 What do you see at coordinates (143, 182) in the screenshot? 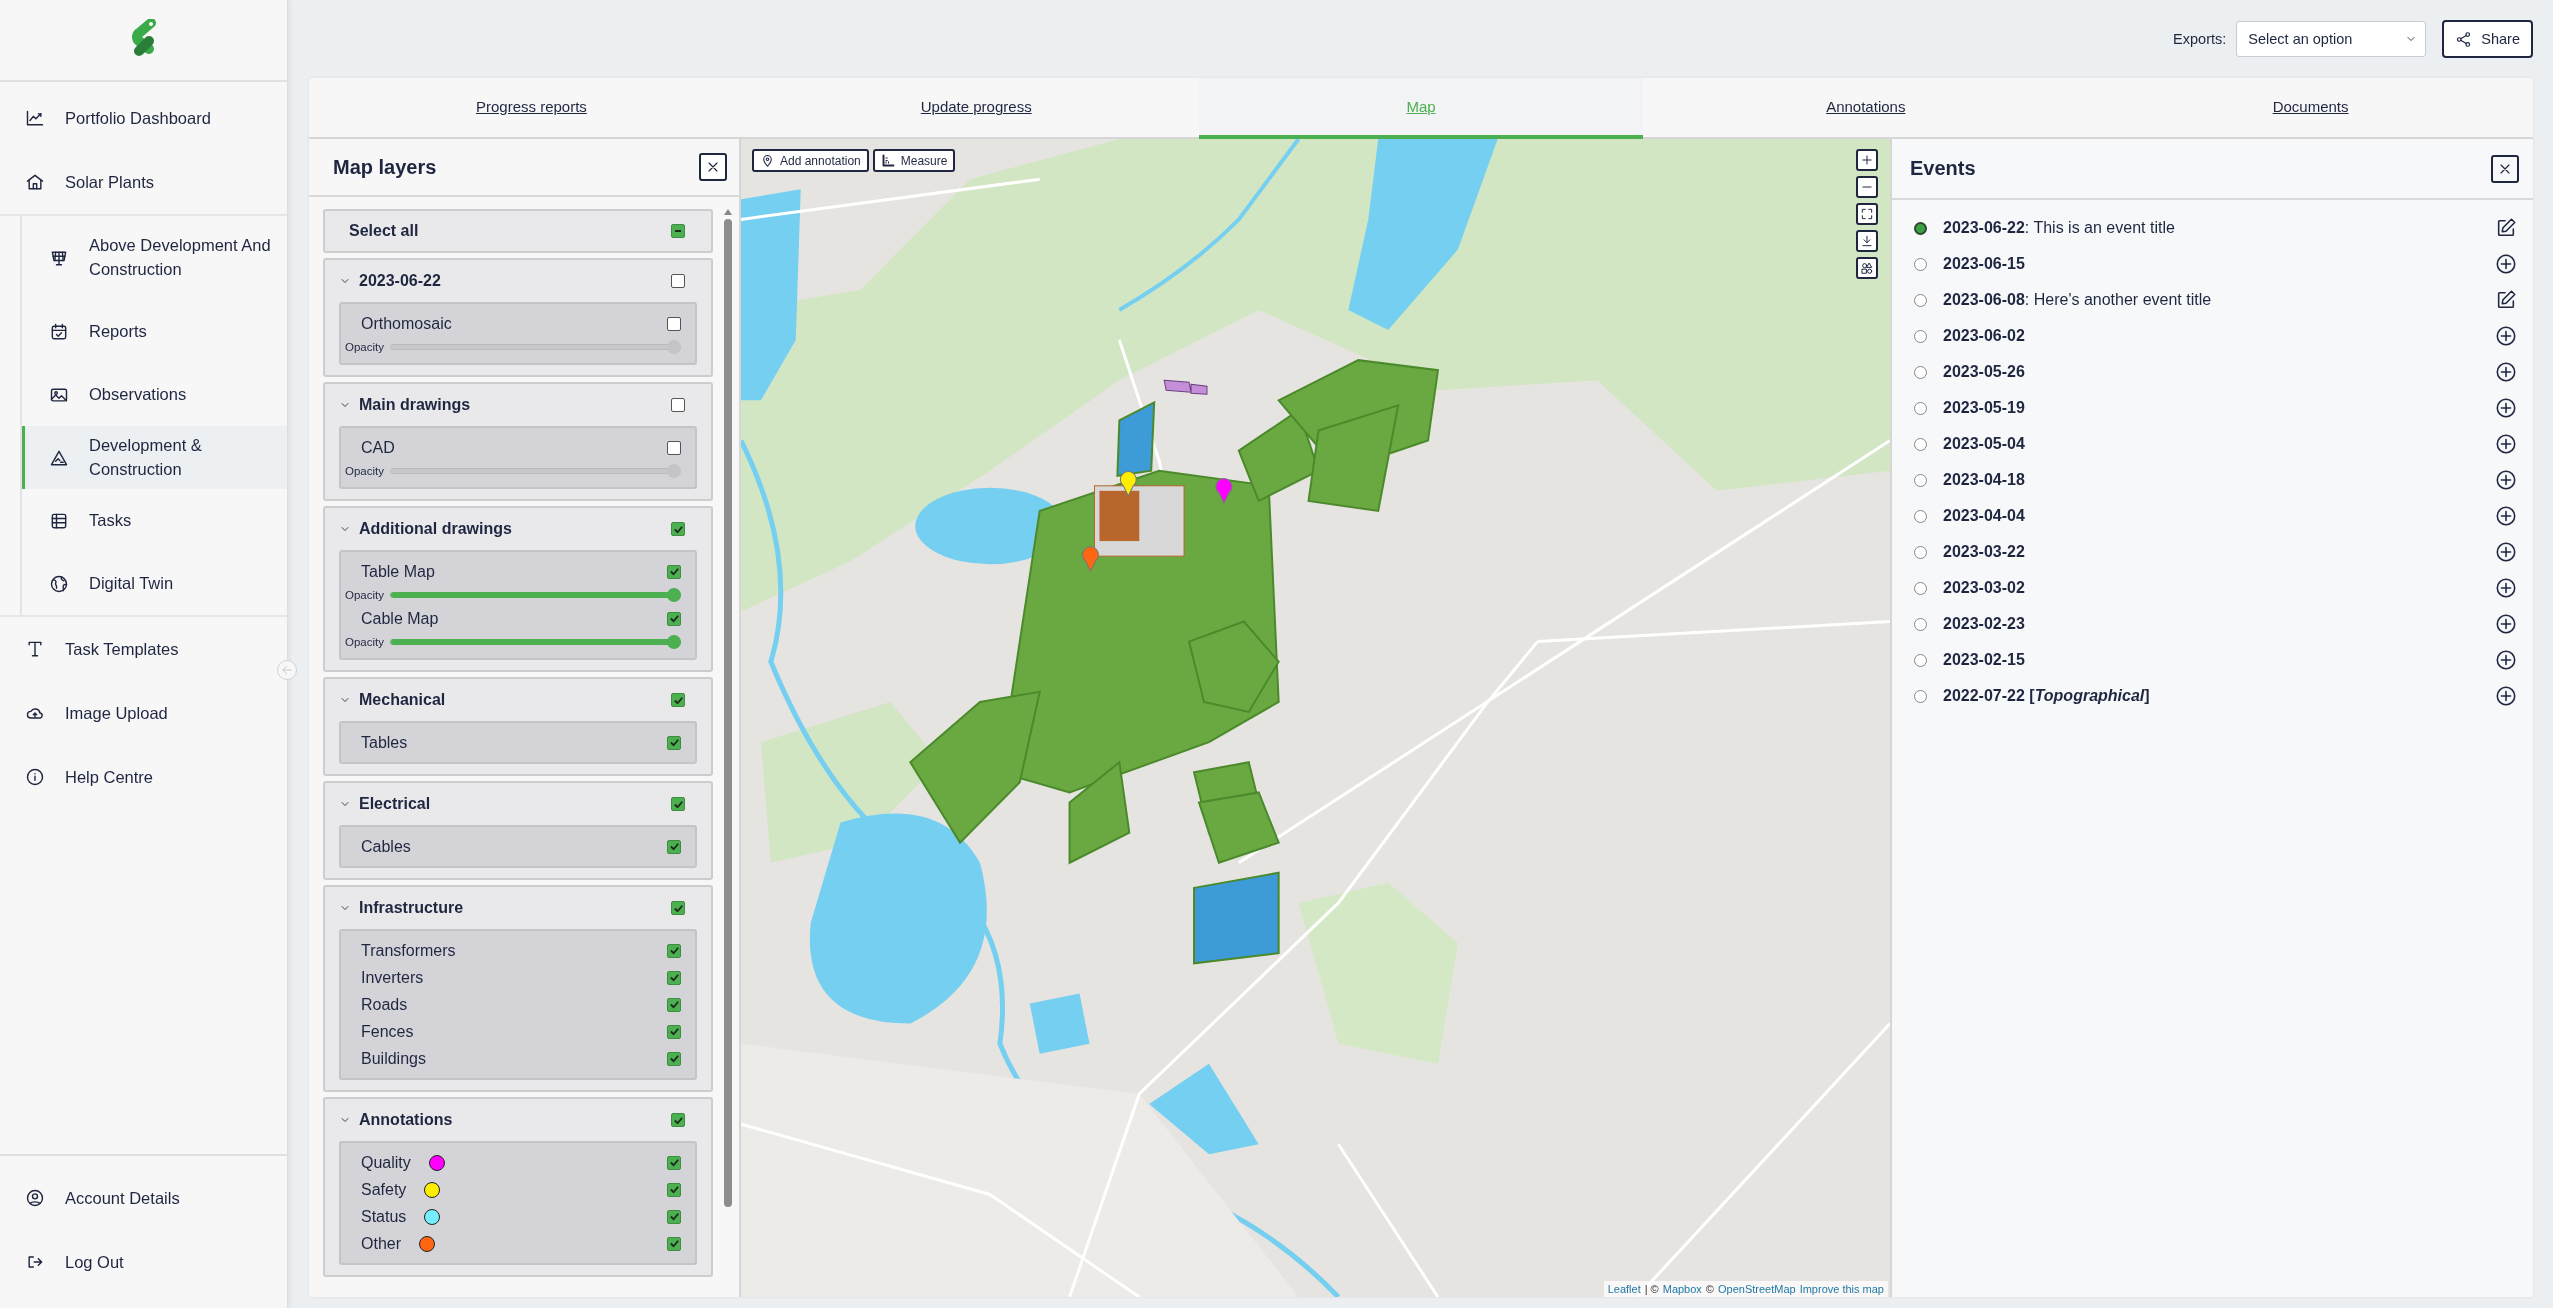
I see `nav-item: Solar Plants` at bounding box center [143, 182].